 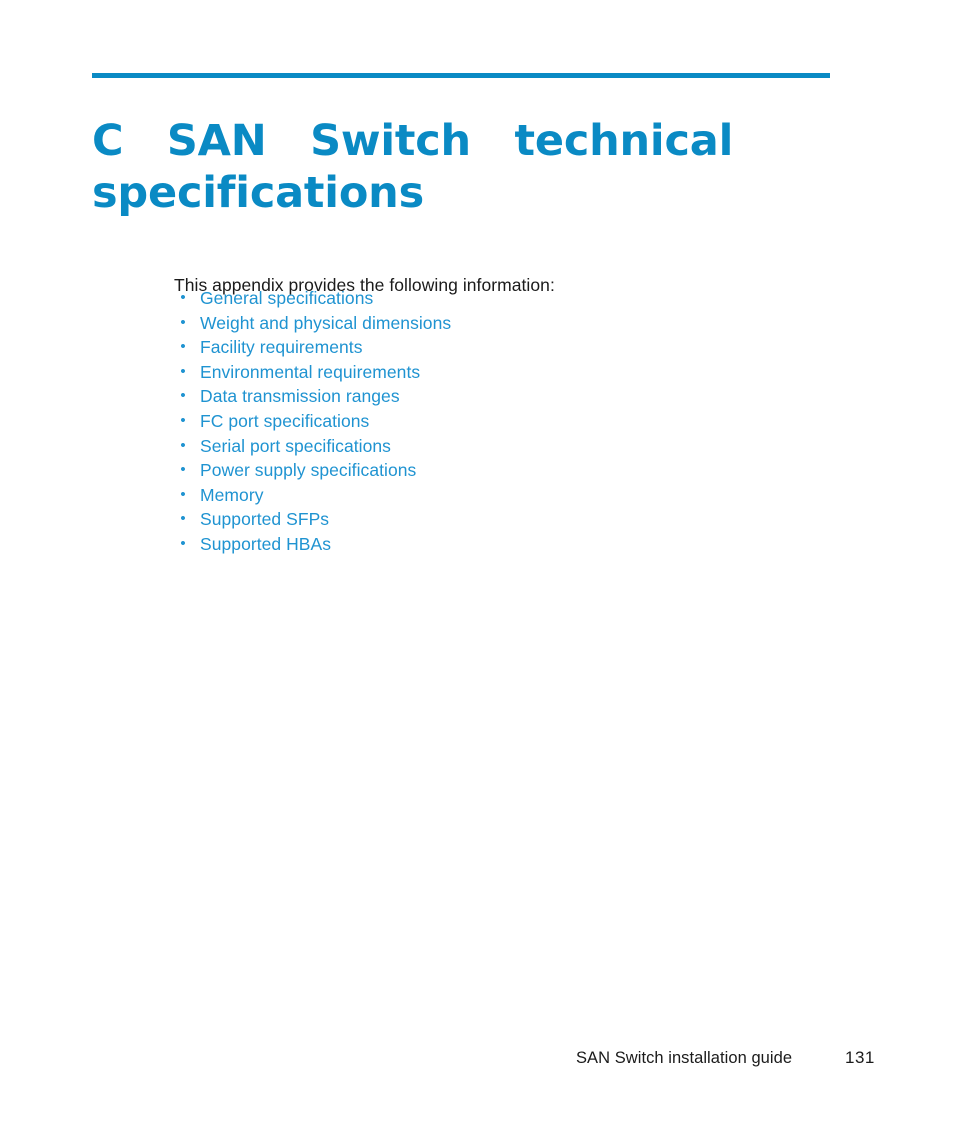 I want to click on toc-link-serial-port-specifications: Serial port specifications, so click(x=295, y=446).